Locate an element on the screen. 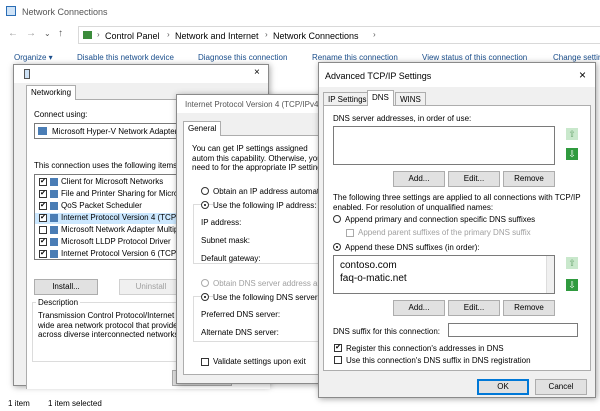  breadcrumb-control-panel: Control Panel is located at coordinates (132, 36).